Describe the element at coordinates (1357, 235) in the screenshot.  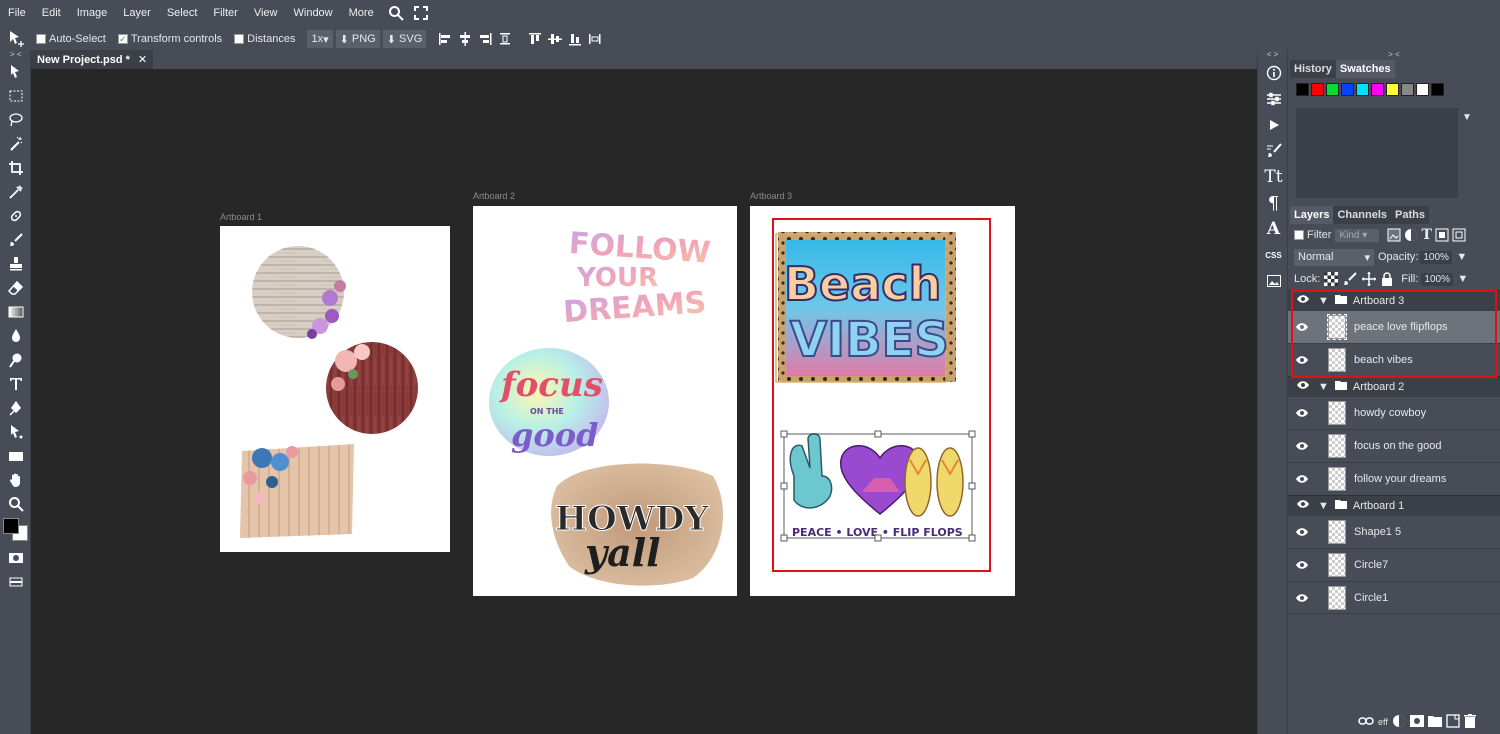
I see `kind-select: Kind ▾` at that location.